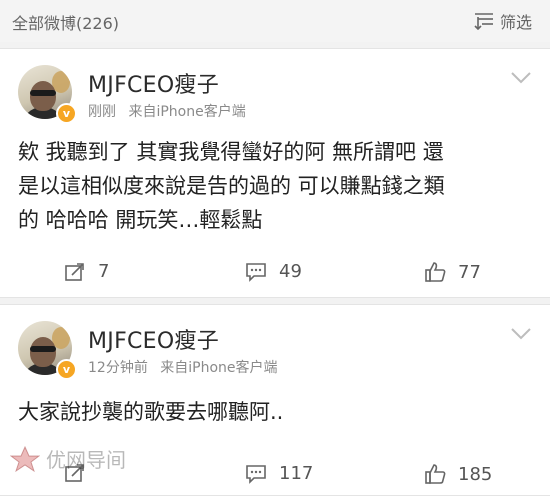 This screenshot has width=550, height=496. I want to click on comment-button: 49, so click(273, 271).